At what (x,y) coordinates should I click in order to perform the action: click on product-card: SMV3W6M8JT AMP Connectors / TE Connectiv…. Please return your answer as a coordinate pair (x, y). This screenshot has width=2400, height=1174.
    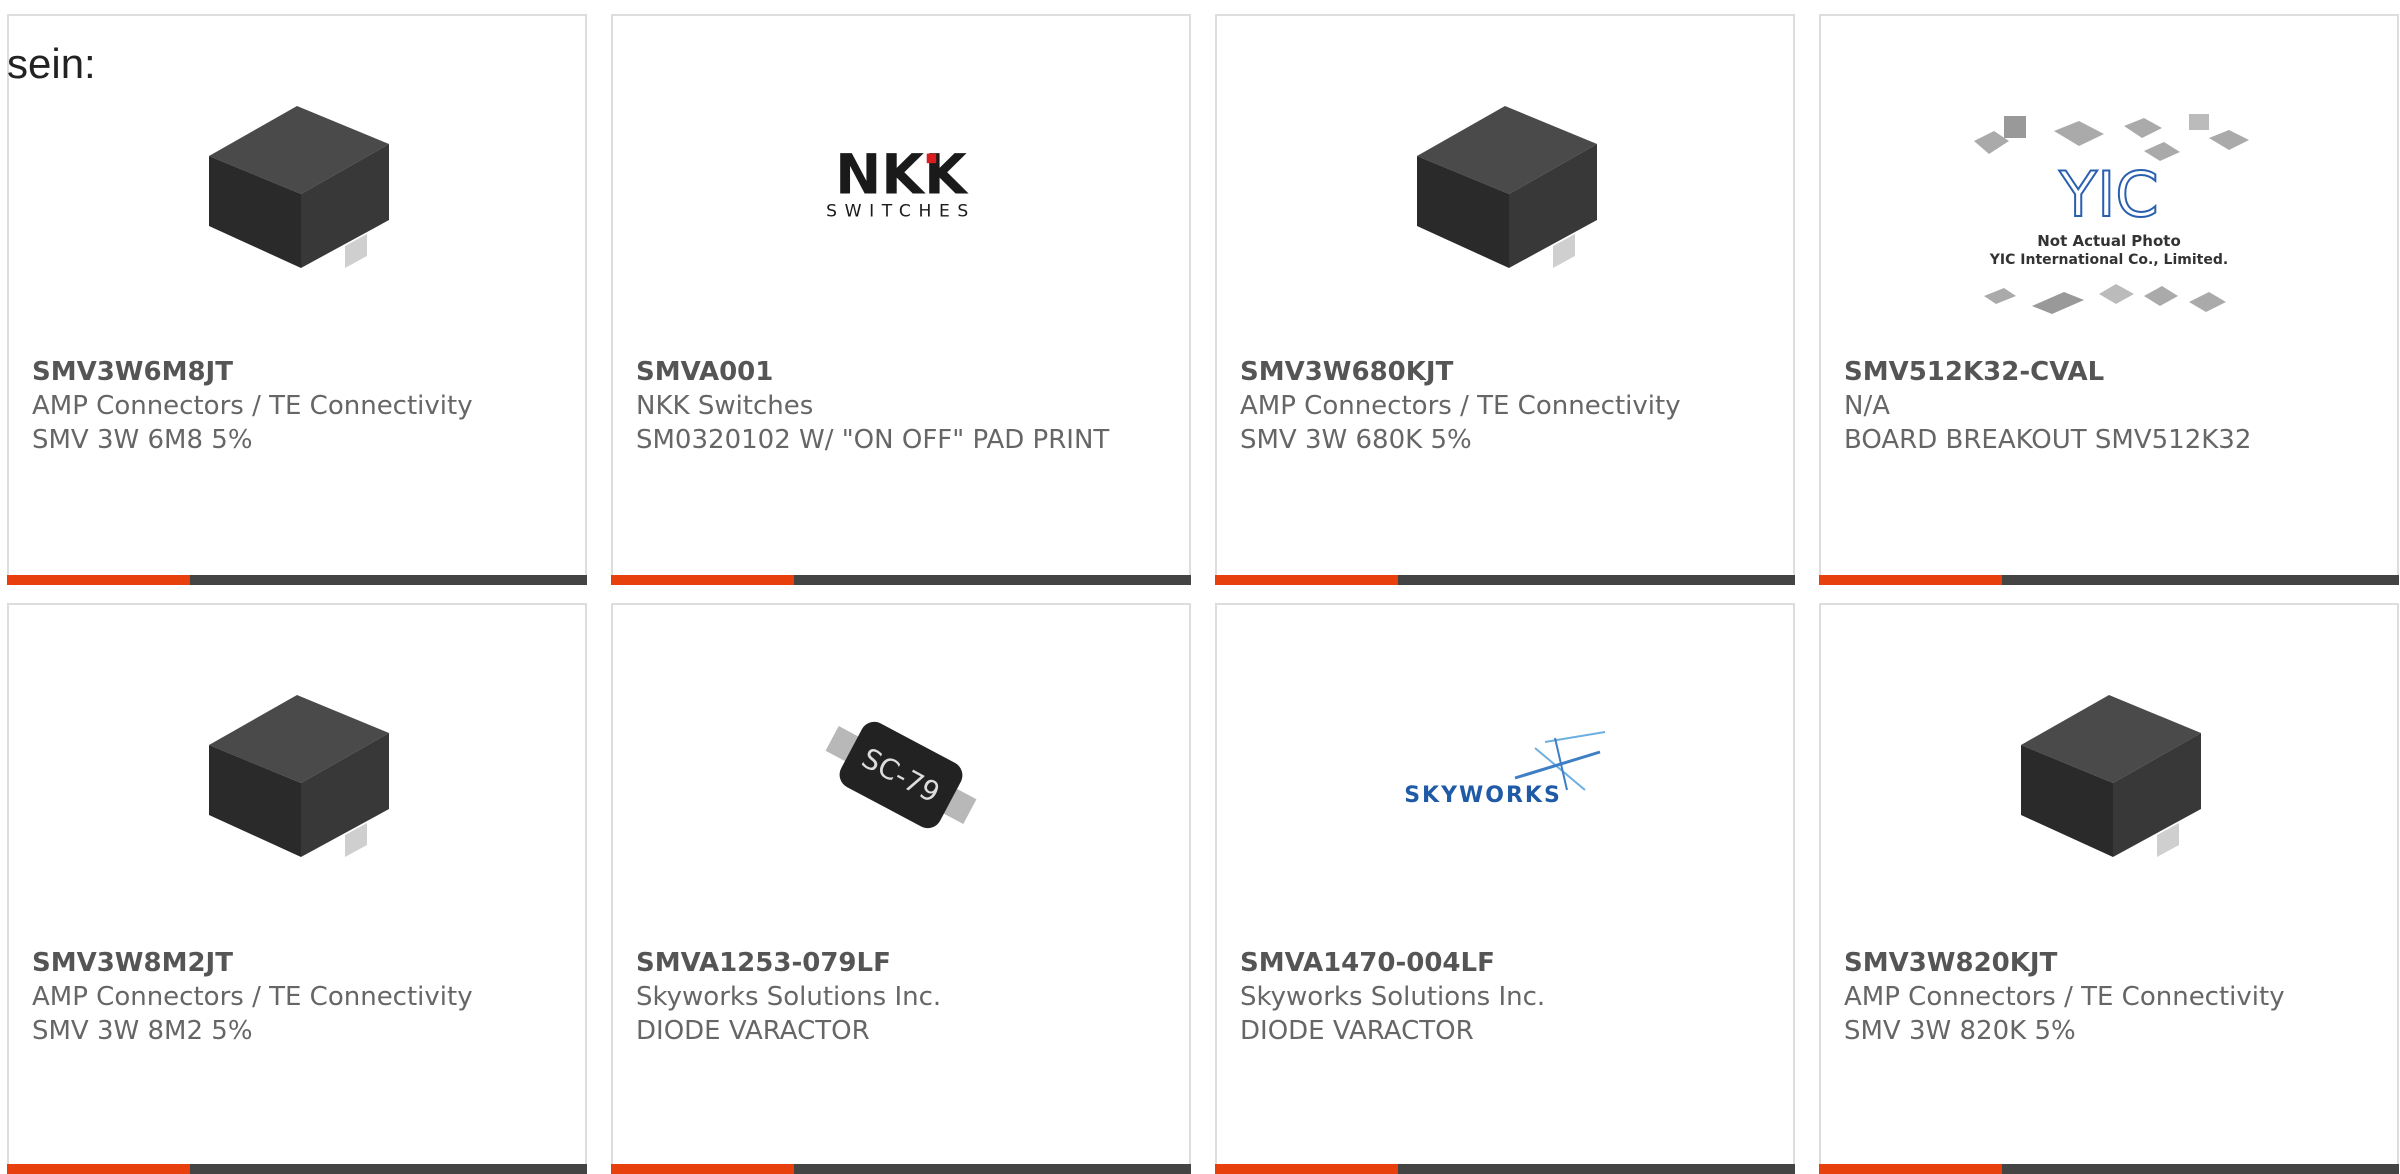
    Looking at the image, I should click on (297, 299).